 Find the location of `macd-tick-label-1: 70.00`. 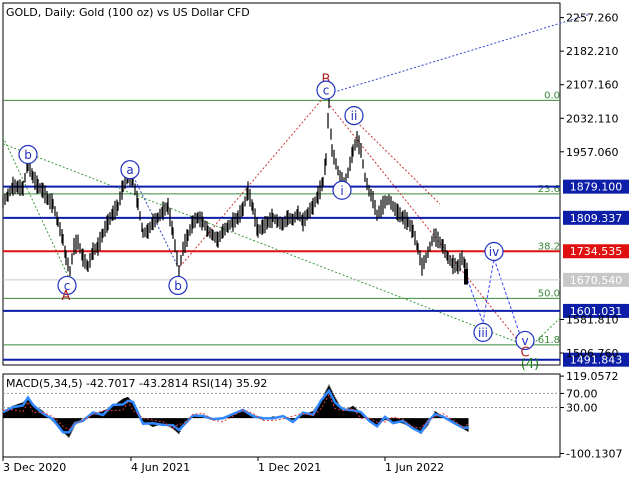

macd-tick-label-1: 70.00 is located at coordinates (582, 393).